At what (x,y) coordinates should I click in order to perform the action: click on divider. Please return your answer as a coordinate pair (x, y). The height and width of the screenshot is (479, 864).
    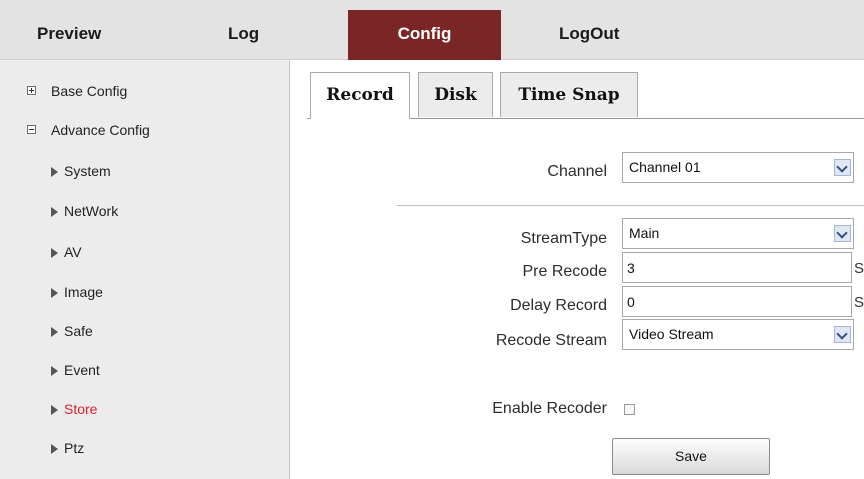
    Looking at the image, I should click on (630, 205).